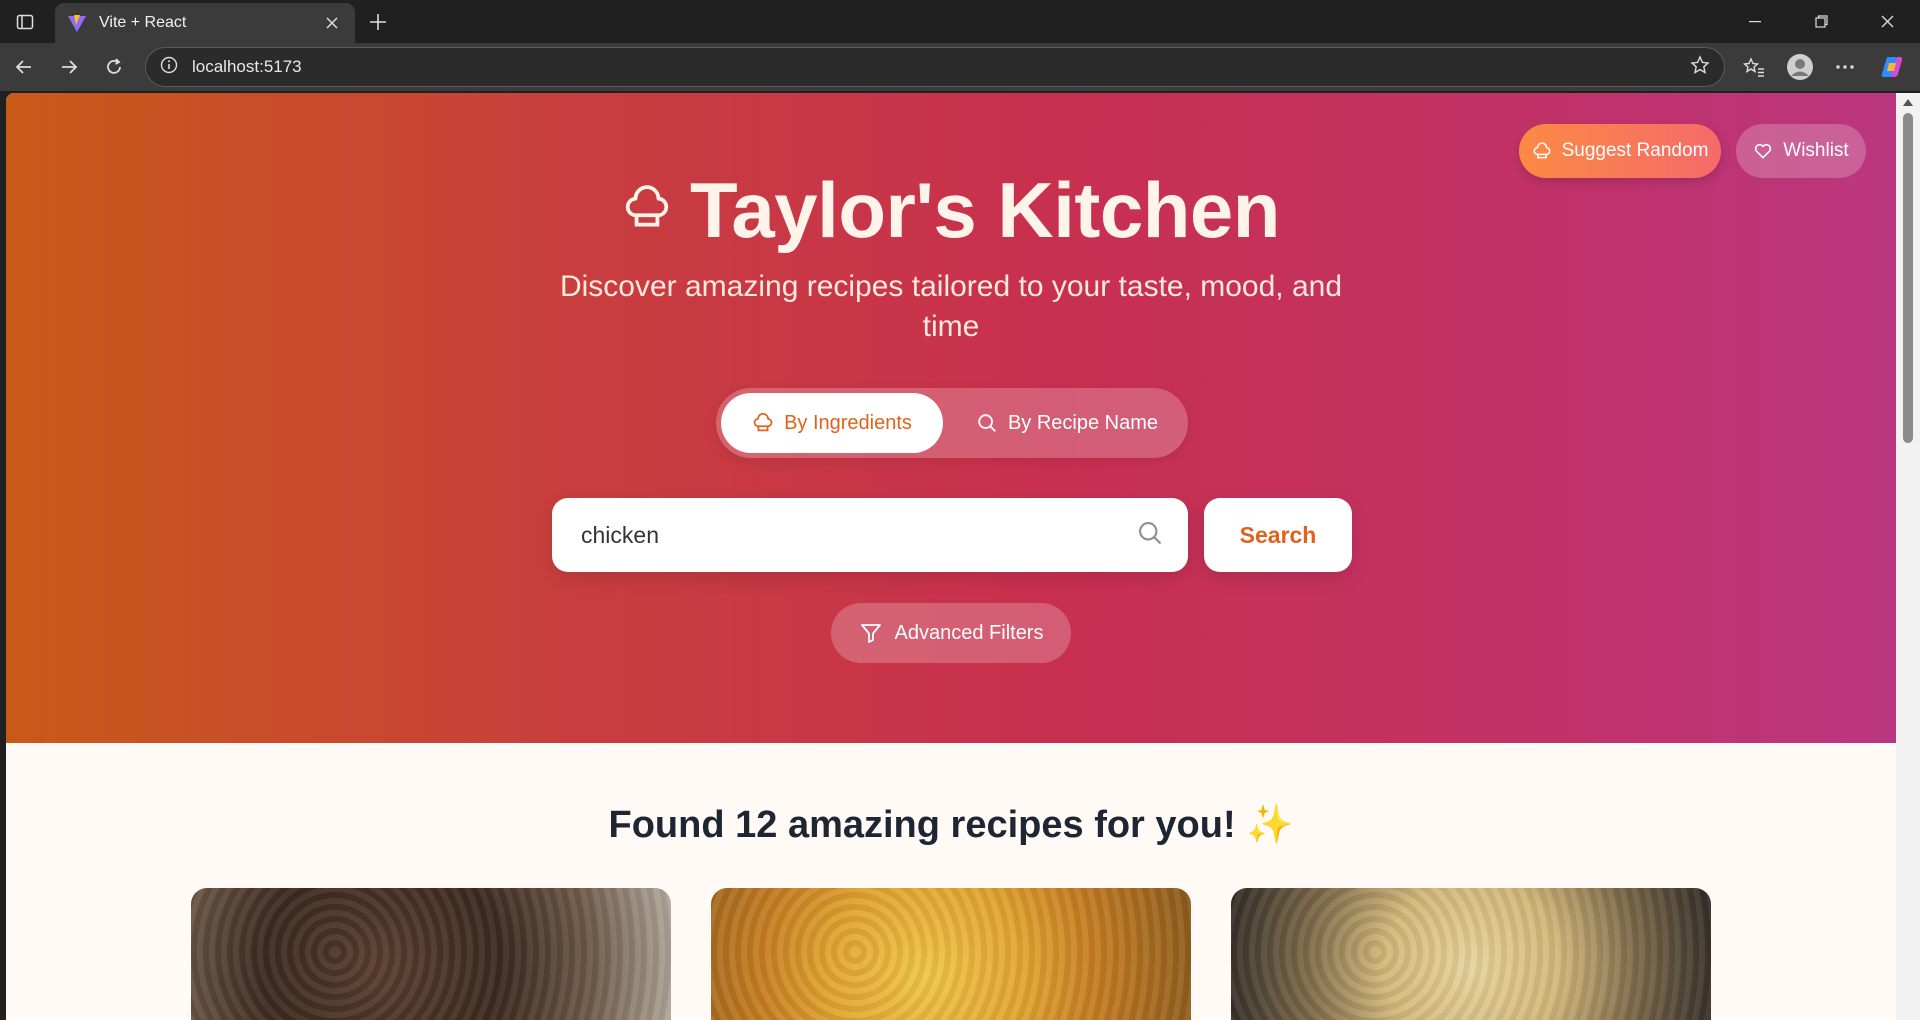  I want to click on advanced-filters-button: Advanced Filters, so click(951, 633).